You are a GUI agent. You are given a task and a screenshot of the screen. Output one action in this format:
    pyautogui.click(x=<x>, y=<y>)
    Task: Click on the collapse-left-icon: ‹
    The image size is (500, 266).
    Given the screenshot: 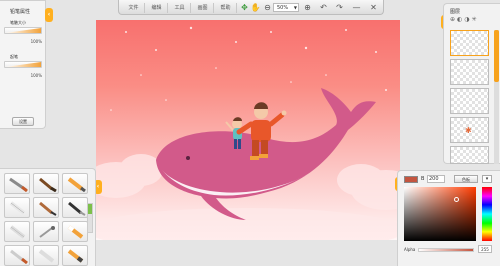 What is the action you would take?
    pyautogui.click(x=49, y=15)
    